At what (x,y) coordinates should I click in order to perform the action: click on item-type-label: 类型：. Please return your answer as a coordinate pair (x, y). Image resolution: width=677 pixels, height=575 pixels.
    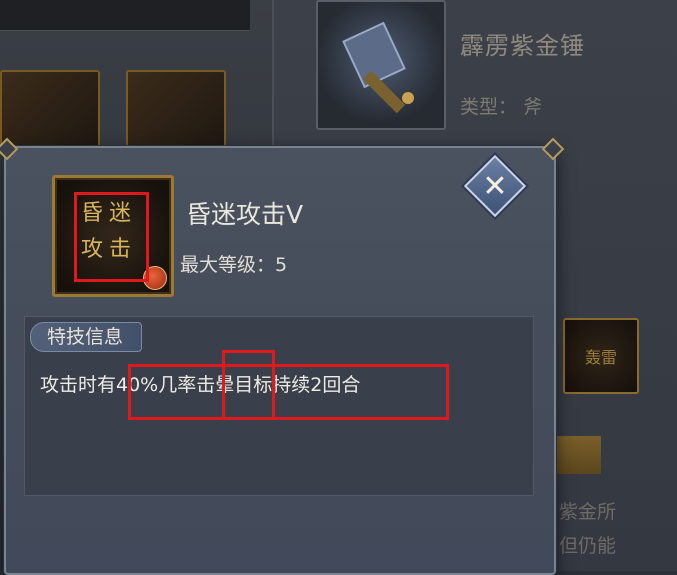
    Looking at the image, I should click on (489, 107).